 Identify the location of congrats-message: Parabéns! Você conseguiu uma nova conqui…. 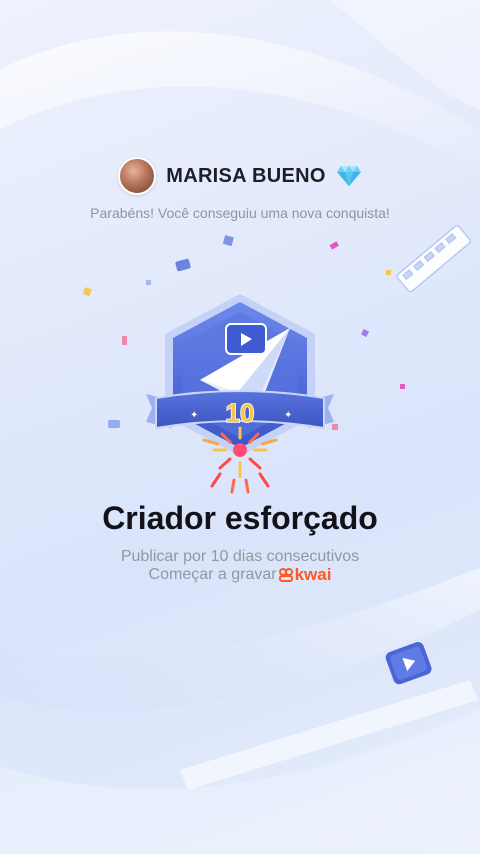
(240, 213).